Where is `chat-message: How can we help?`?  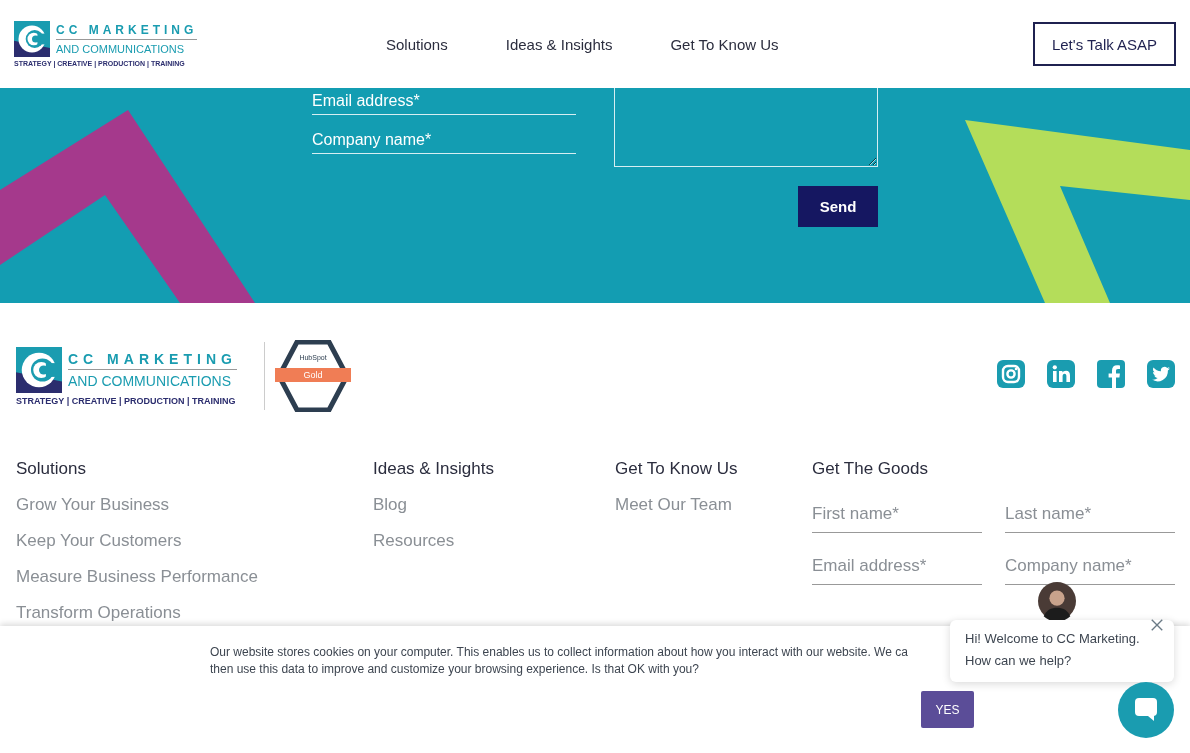
chat-message: How can we help? is located at coordinates (1019, 661).